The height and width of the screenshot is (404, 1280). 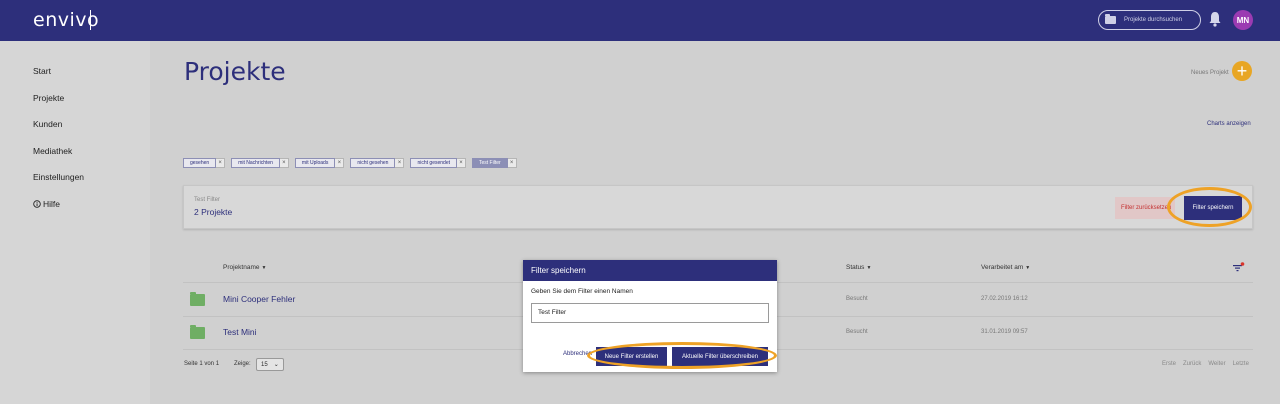 I want to click on top-bar: envivo Projekte durchsuchen MN, so click(x=640, y=20).